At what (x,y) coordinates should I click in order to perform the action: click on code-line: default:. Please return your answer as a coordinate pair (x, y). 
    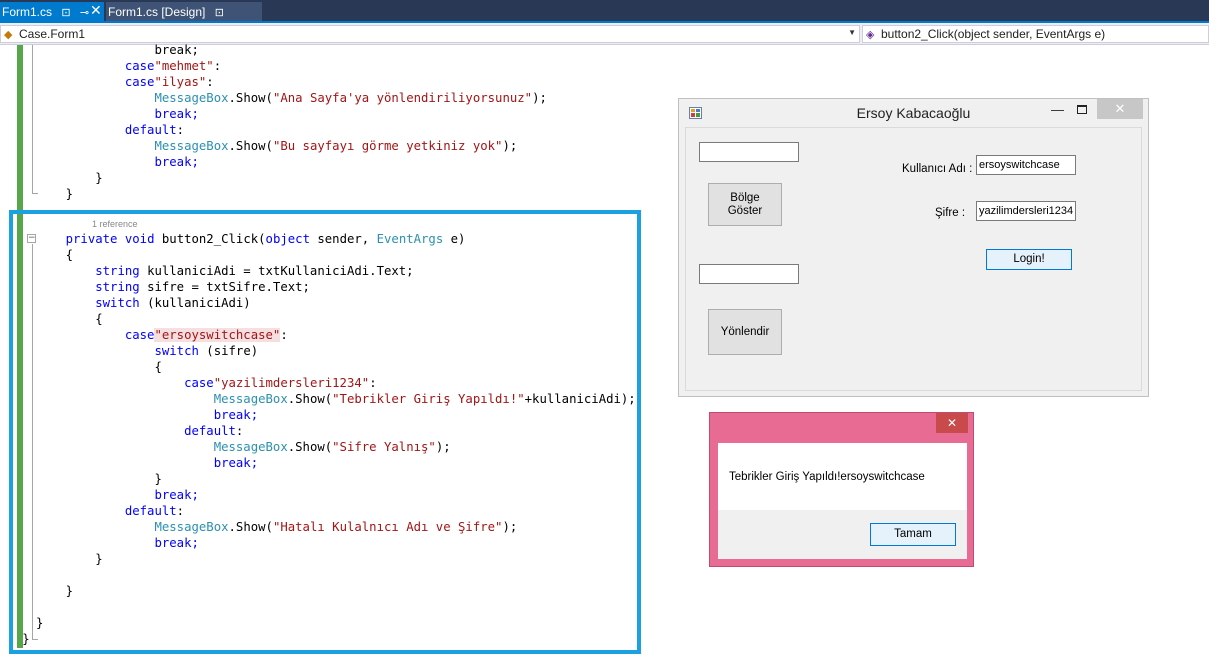
    Looking at the image, I should click on (154, 130).